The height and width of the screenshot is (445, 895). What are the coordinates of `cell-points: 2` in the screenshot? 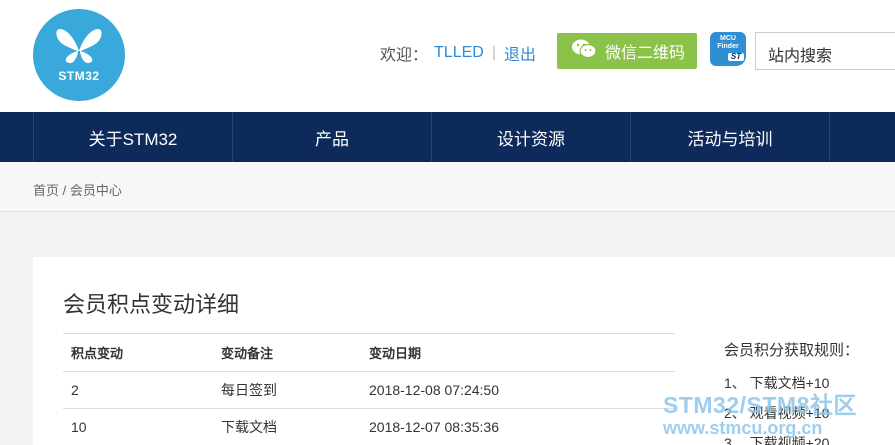 It's located at (138, 390).